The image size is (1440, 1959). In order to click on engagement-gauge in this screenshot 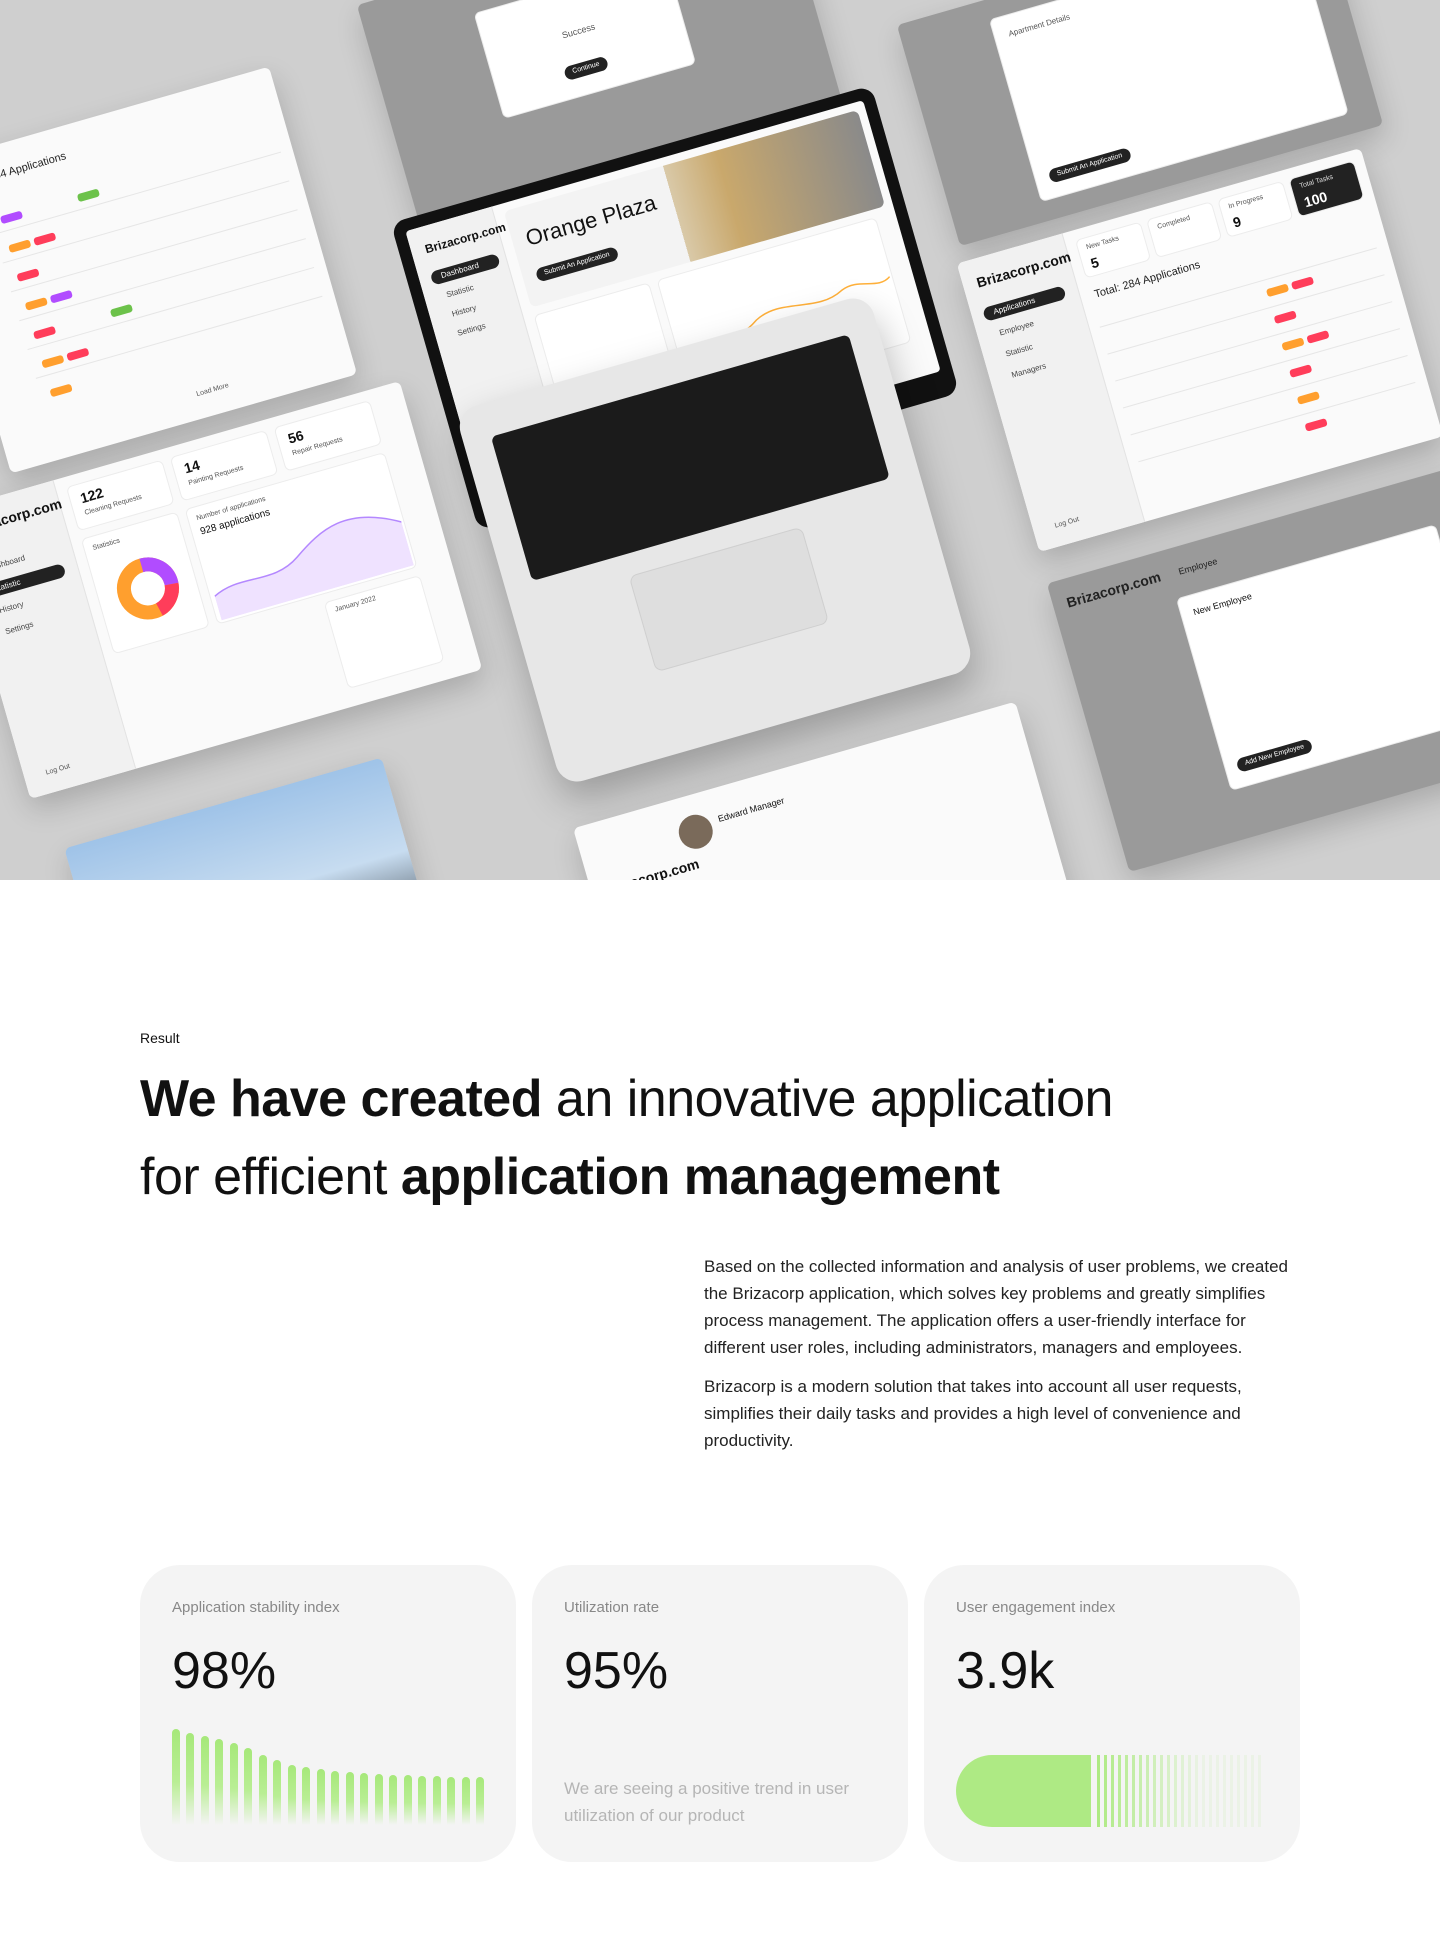, I will do `click(1112, 1791)`.